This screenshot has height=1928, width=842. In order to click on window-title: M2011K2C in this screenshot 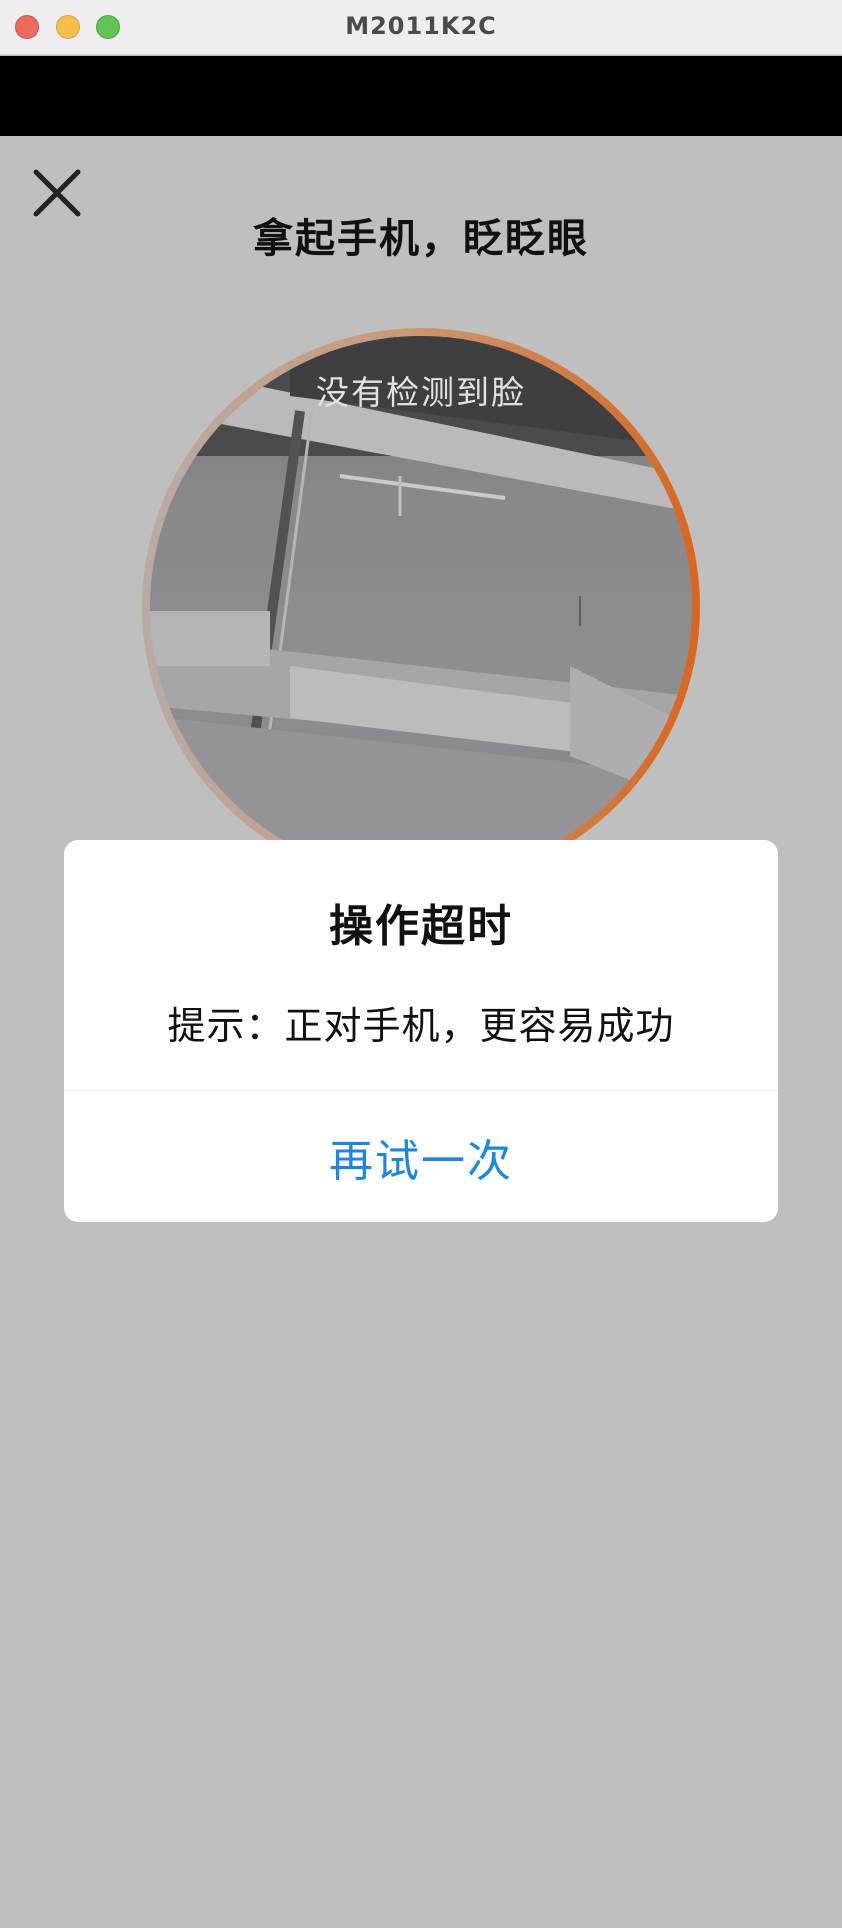, I will do `click(421, 26)`.